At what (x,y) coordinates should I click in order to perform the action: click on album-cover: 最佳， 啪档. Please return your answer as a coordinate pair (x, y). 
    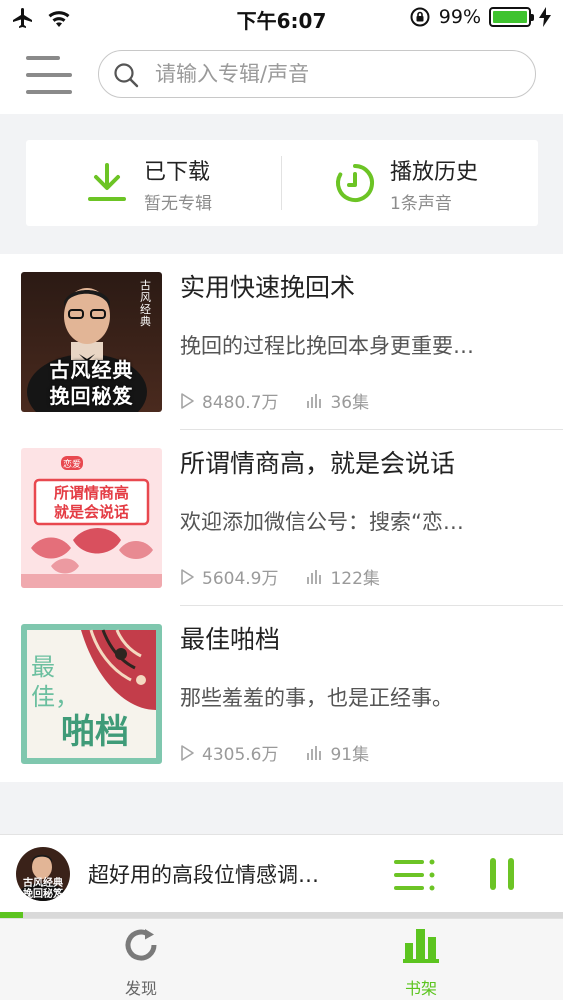
    Looking at the image, I should click on (91, 694).